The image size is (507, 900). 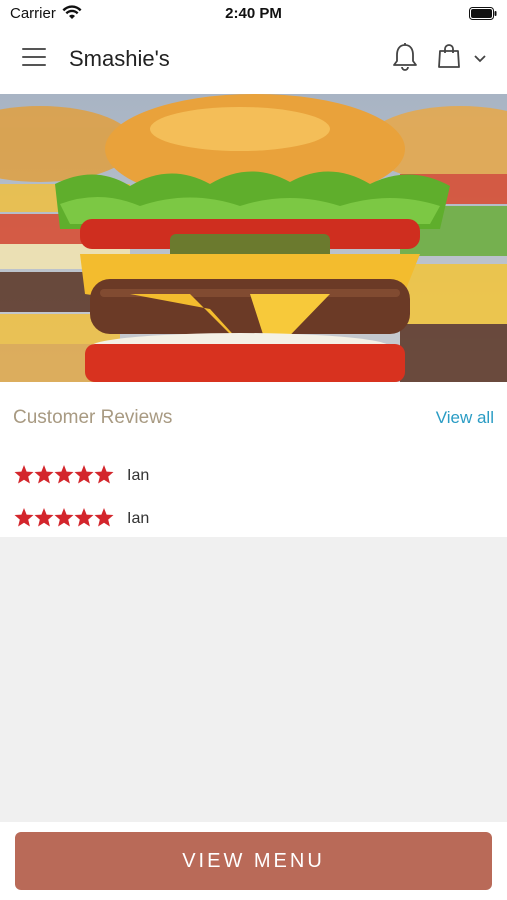 I want to click on view-menu-button: VIEW MENU, so click(x=253, y=861).